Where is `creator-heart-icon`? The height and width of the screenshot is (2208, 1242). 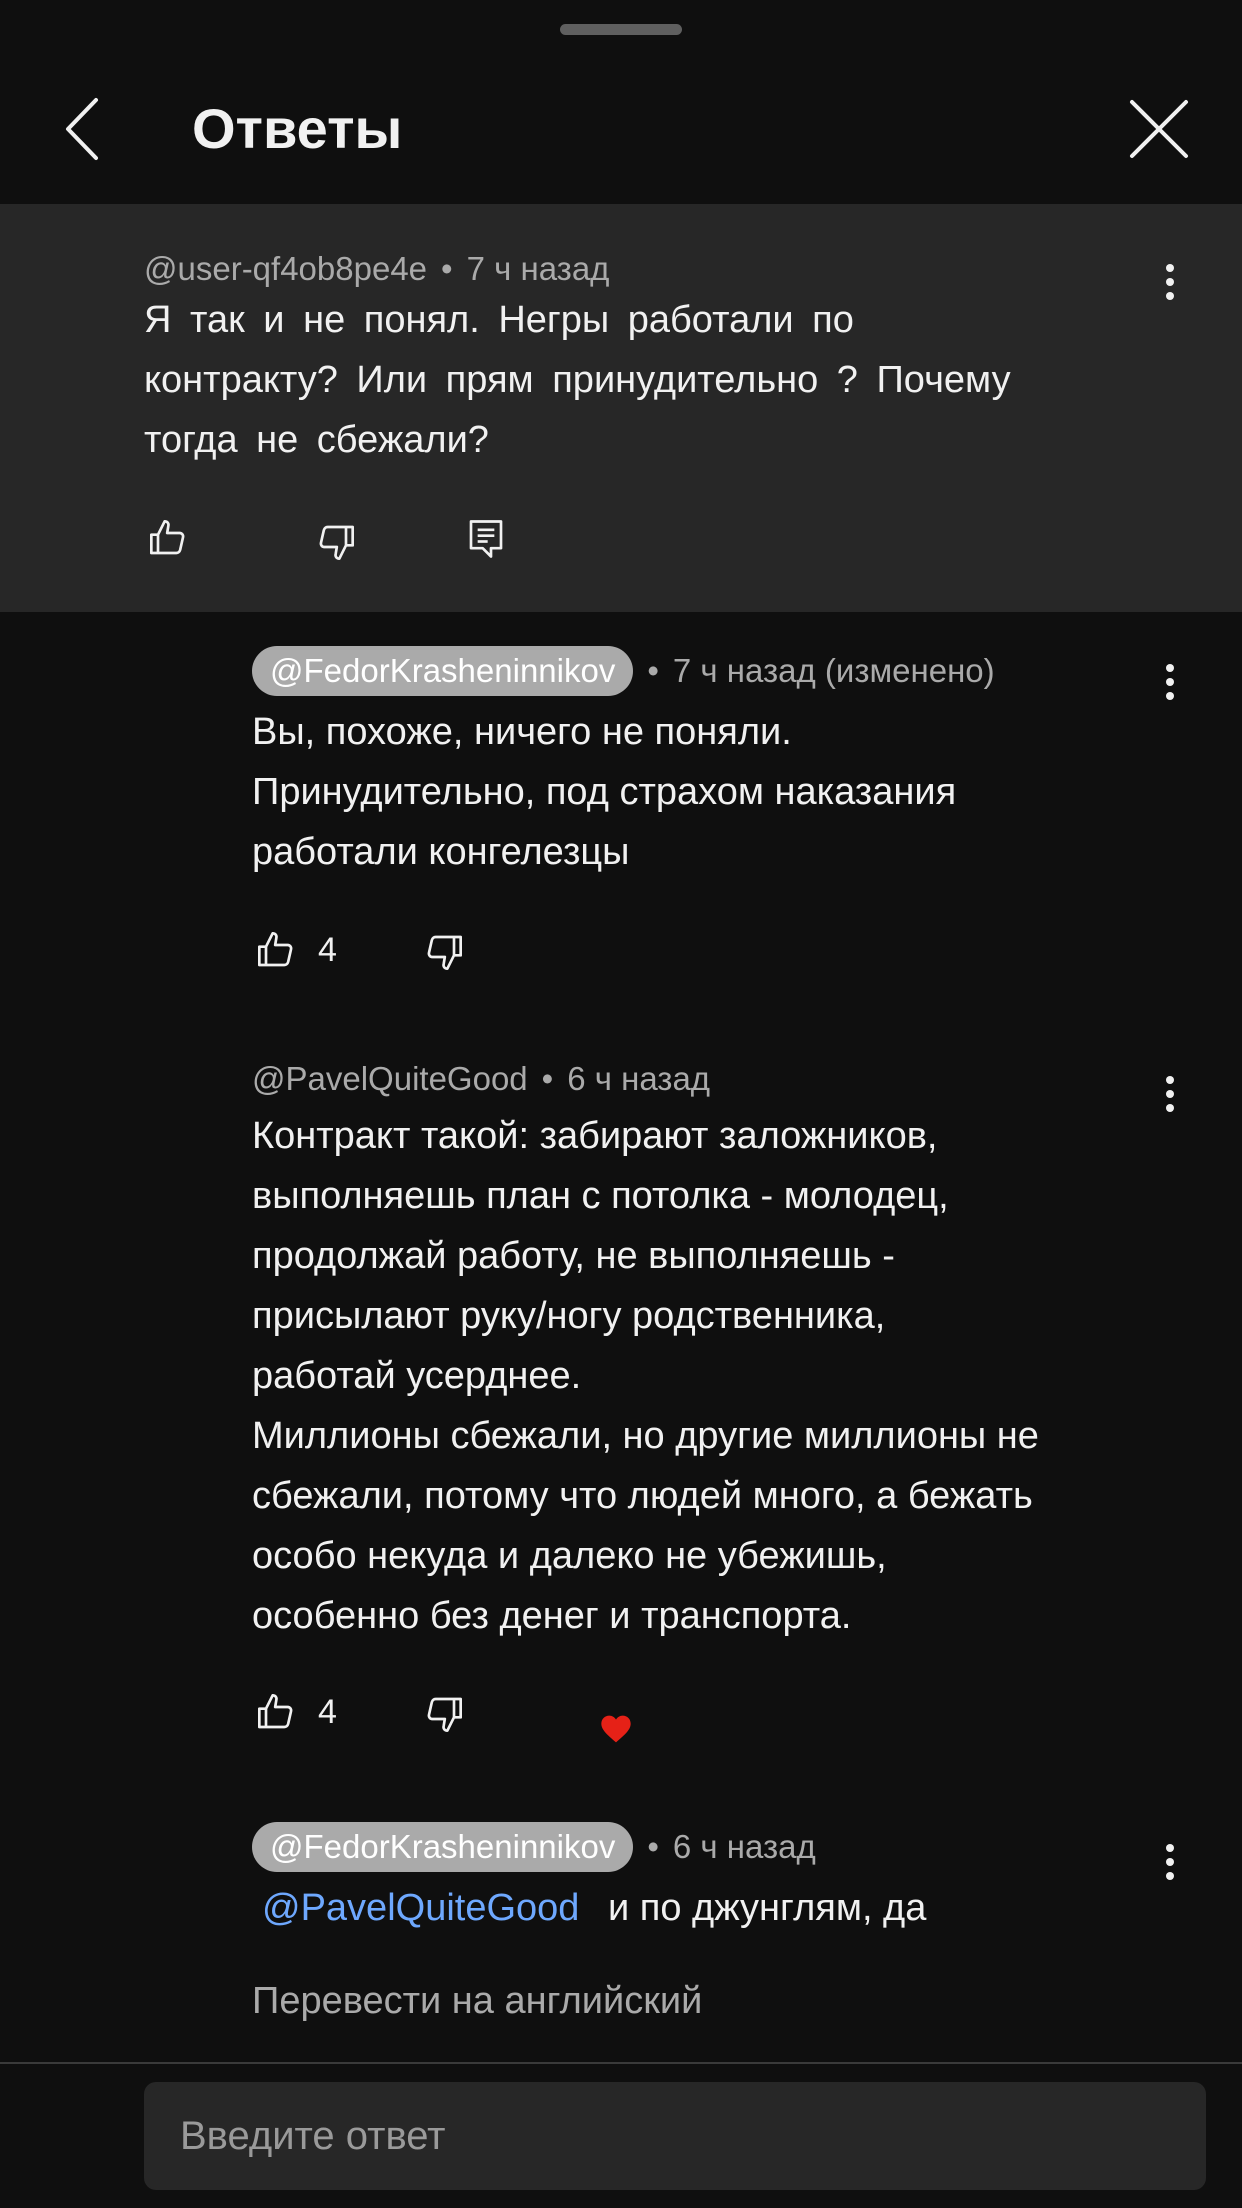 creator-heart-icon is located at coordinates (616, 1731).